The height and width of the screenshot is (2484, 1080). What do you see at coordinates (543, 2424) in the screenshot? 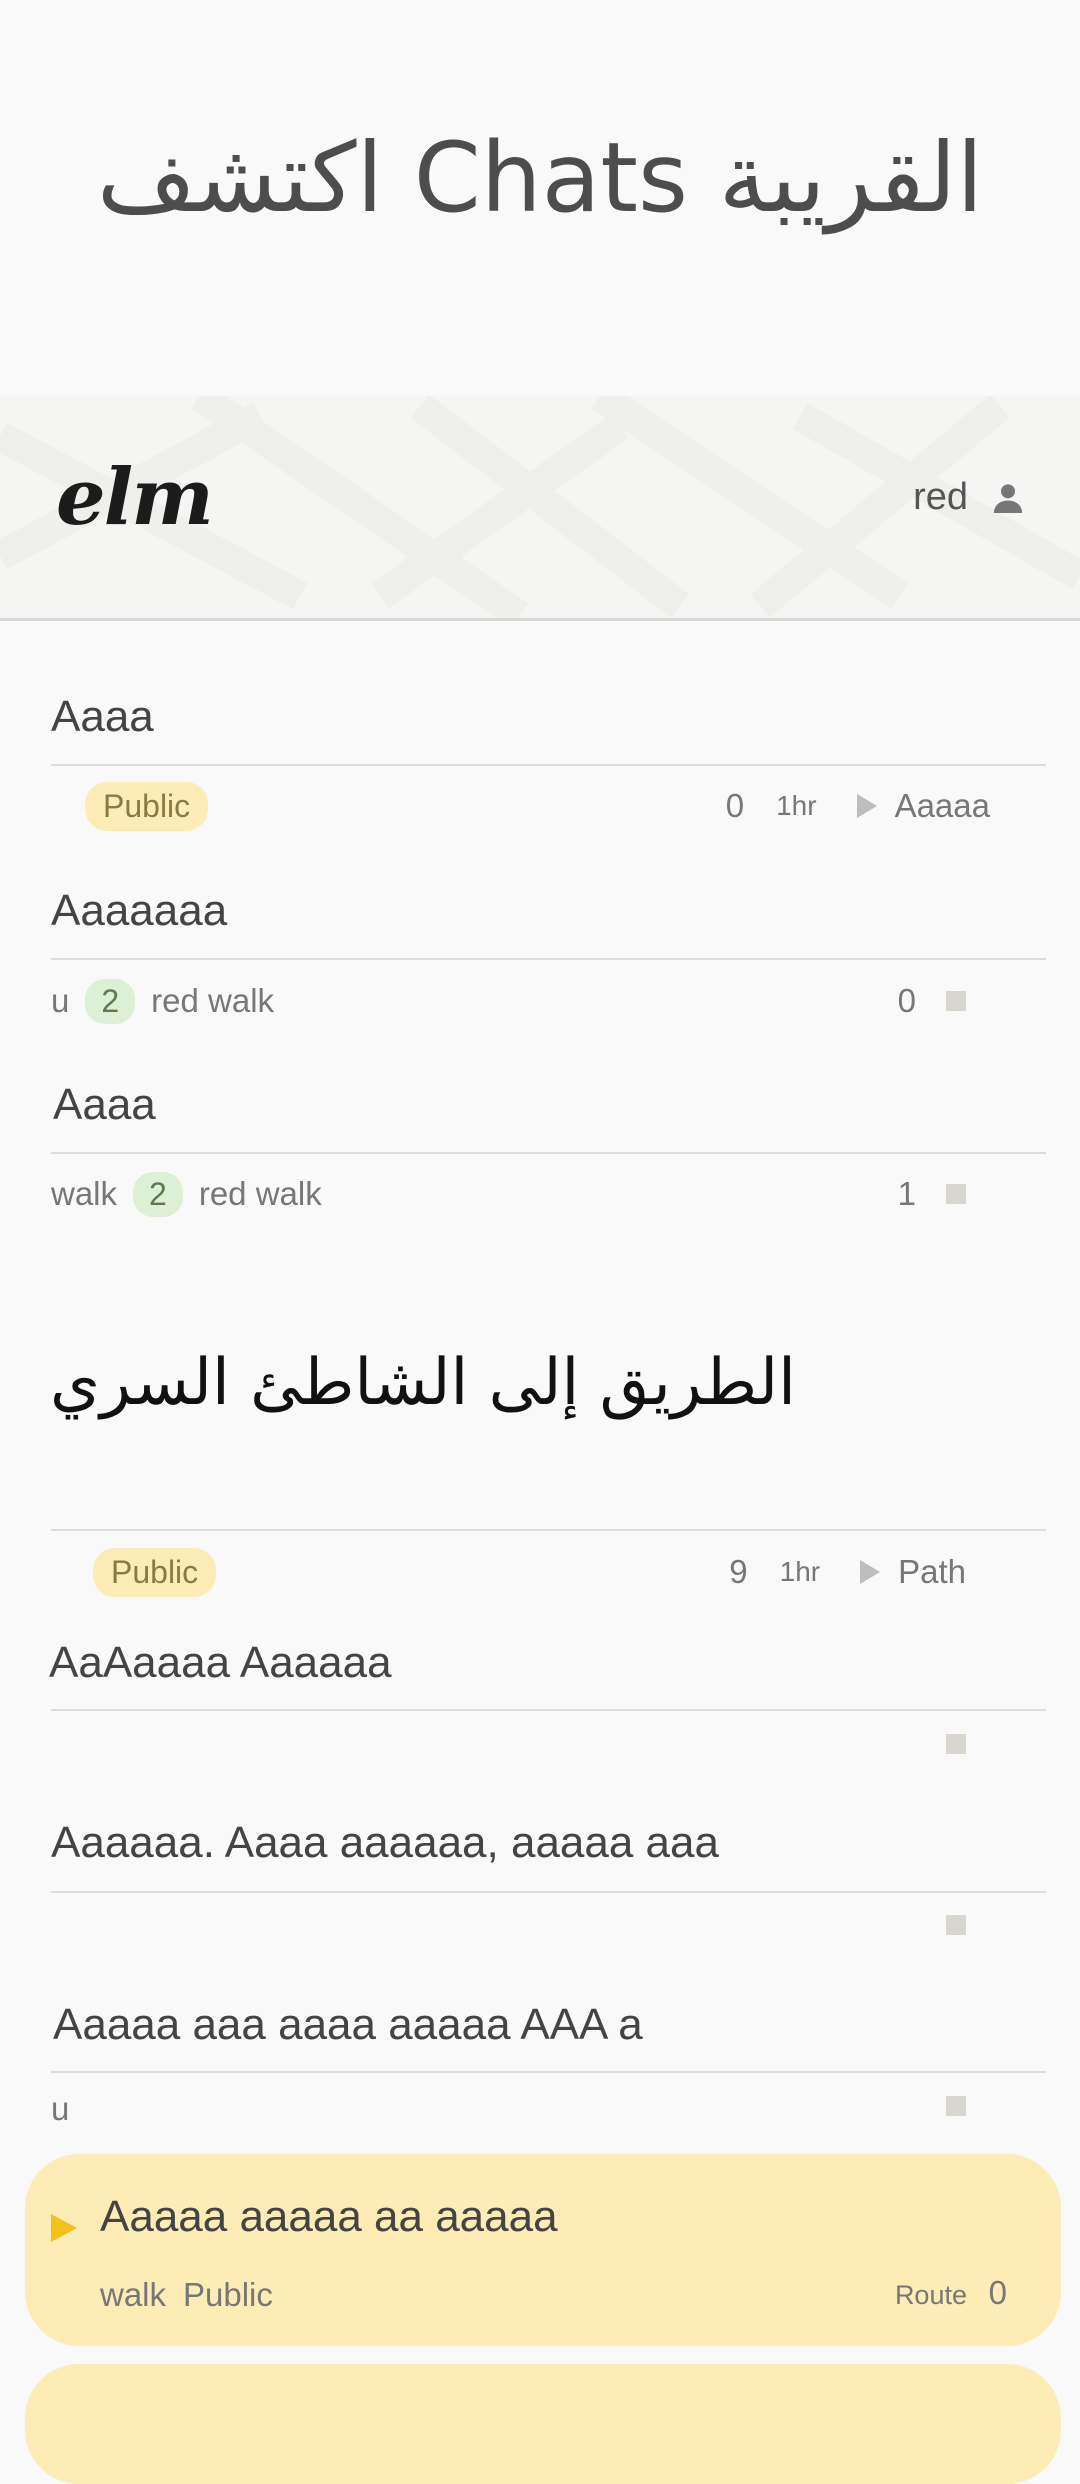
I see `next-route-card` at bounding box center [543, 2424].